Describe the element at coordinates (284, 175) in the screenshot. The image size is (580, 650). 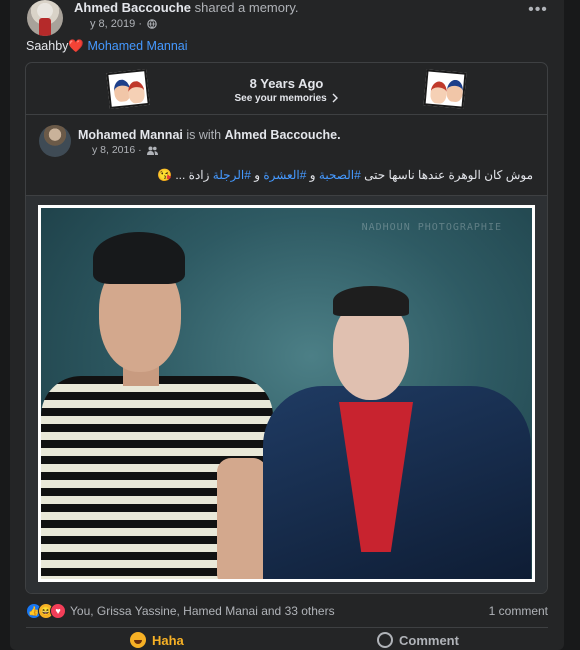
I see `hashtag-link: #العشرة` at that location.